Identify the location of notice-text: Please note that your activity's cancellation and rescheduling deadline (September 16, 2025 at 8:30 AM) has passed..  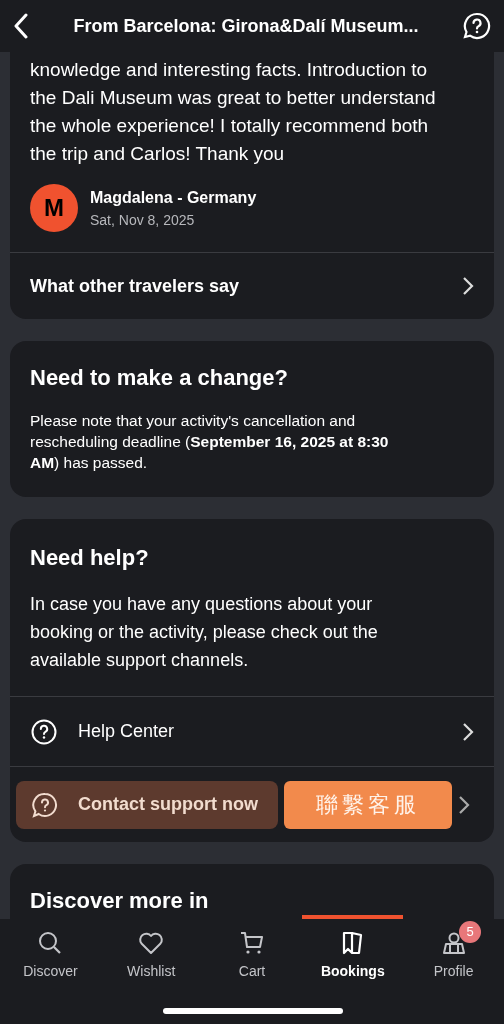
(210, 442).